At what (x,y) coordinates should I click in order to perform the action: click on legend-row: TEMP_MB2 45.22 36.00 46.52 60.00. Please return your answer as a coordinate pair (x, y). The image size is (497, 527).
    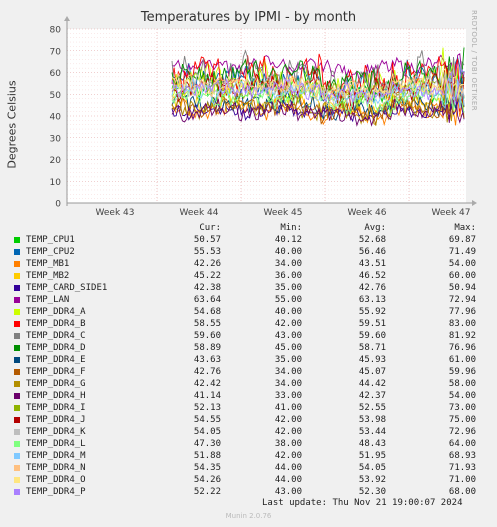
    Looking at the image, I should click on (254, 276).